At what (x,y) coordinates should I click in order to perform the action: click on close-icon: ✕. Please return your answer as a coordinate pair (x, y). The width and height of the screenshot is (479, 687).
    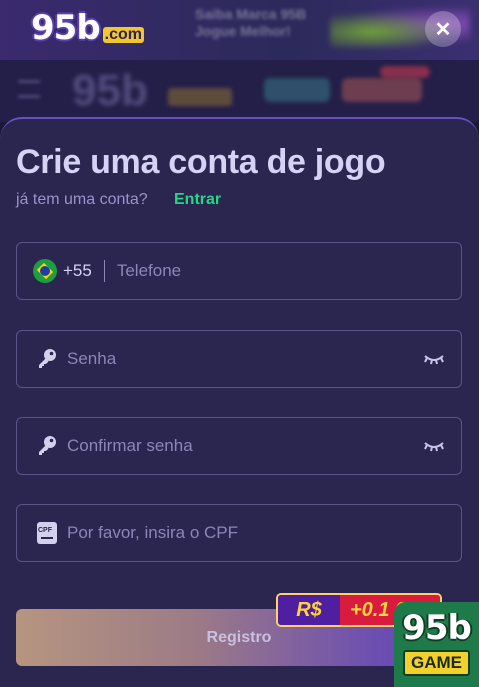
    Looking at the image, I should click on (443, 29).